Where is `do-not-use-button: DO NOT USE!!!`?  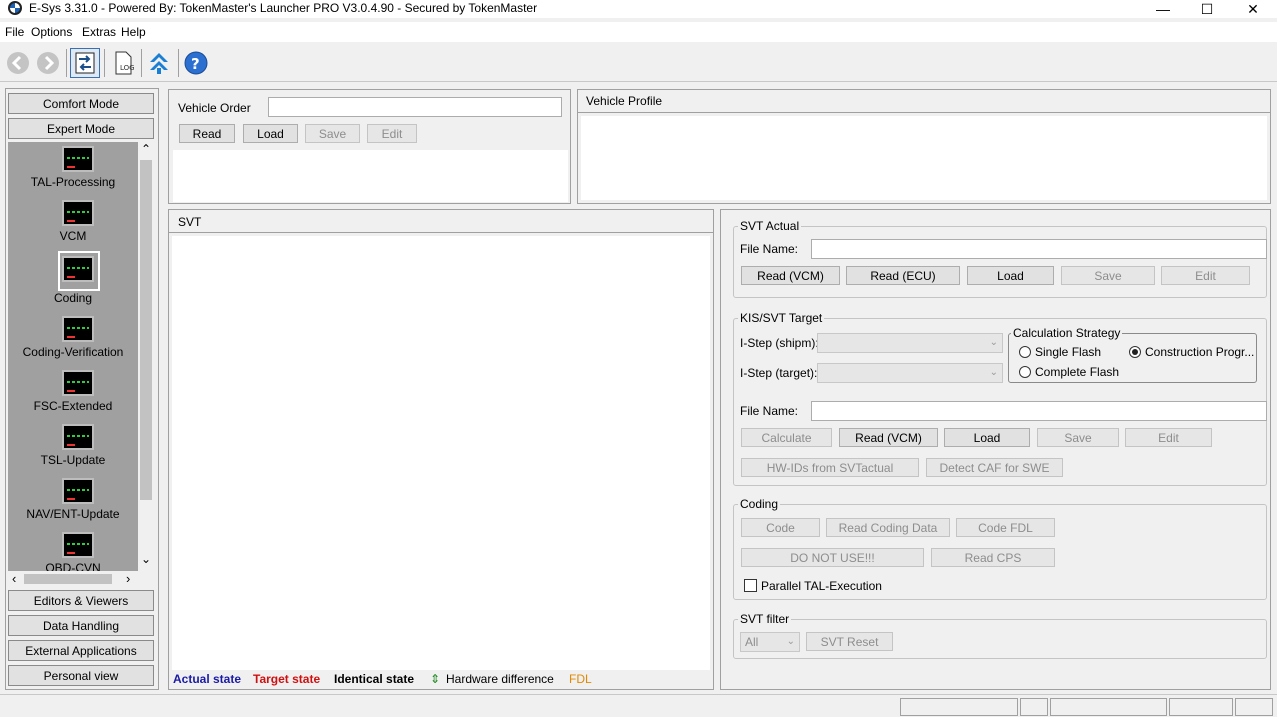 do-not-use-button: DO NOT USE!!! is located at coordinates (832, 557).